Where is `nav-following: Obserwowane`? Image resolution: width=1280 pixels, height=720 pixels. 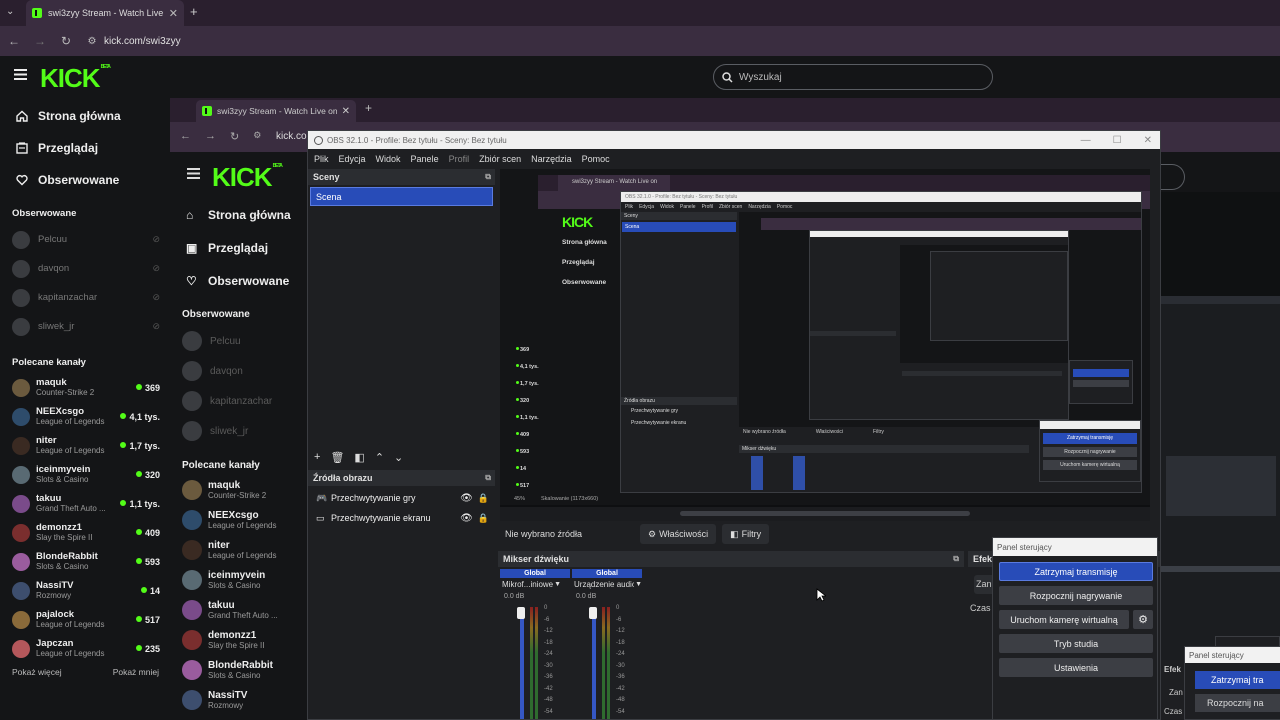
nav-following: Obserwowane is located at coordinates (85, 180).